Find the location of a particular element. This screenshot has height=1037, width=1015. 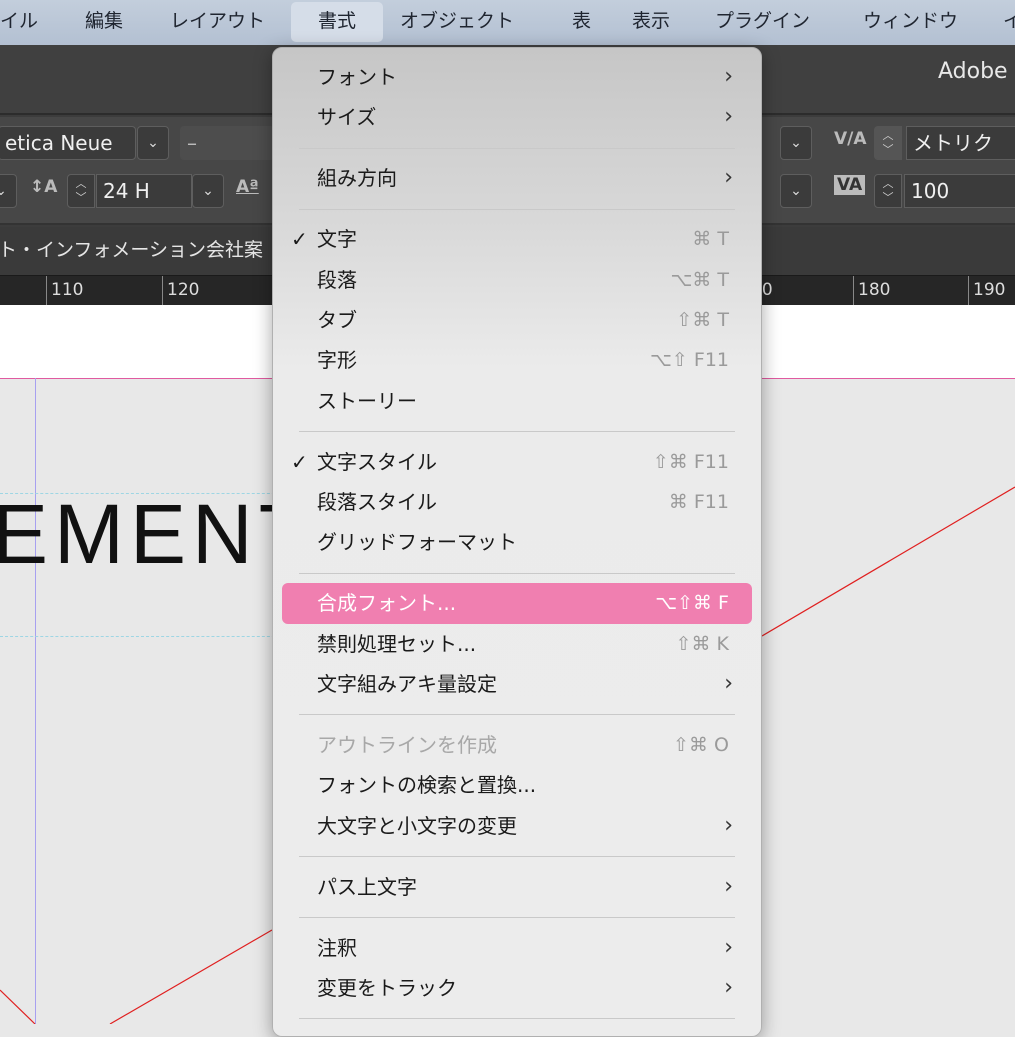

menu-item-label: 文字 is located at coordinates (337, 239).